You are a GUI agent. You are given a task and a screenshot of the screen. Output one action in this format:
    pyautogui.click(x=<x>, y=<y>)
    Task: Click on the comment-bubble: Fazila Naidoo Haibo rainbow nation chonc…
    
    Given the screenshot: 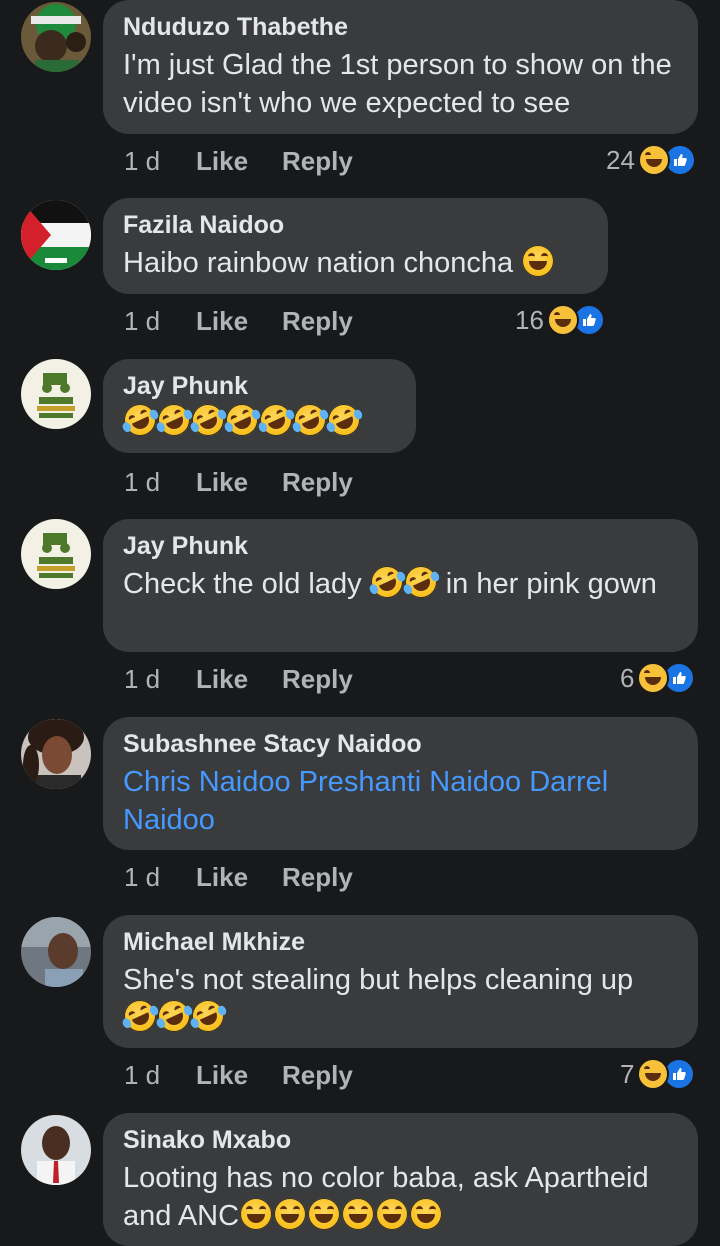 What is the action you would take?
    pyautogui.click(x=355, y=246)
    